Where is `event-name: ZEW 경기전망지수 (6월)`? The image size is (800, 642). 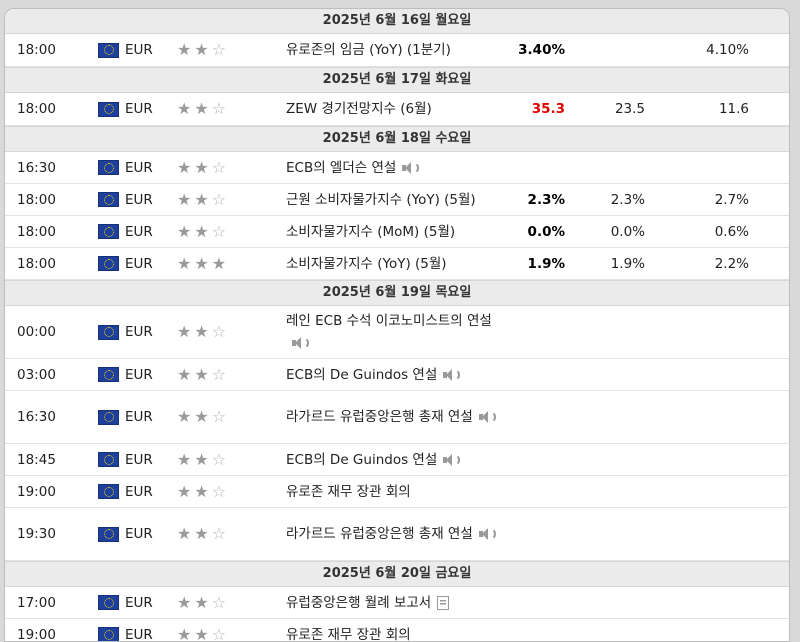 event-name: ZEW 경기전망지수 (6월) is located at coordinates (359, 109).